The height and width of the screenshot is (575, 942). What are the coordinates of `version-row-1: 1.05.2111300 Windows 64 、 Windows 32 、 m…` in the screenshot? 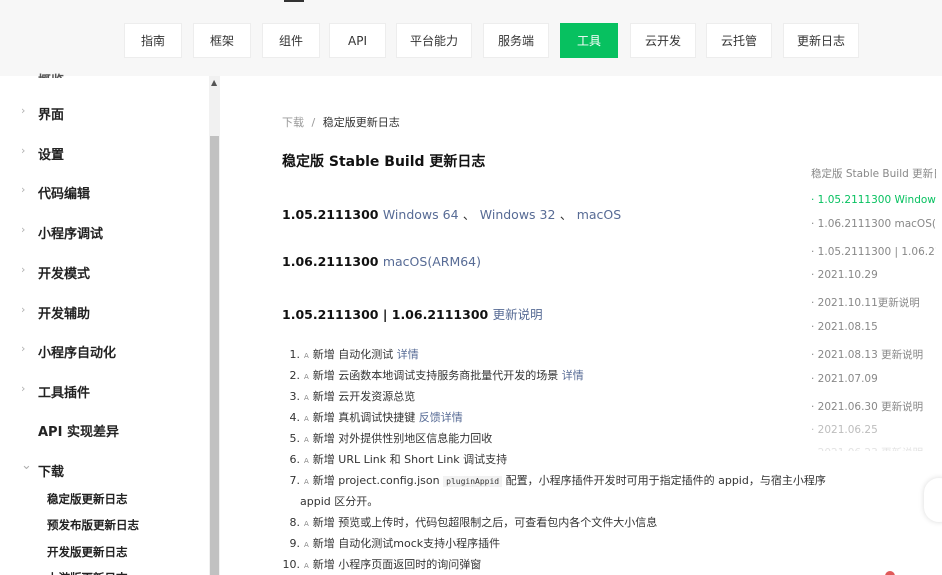 It's located at (451, 213).